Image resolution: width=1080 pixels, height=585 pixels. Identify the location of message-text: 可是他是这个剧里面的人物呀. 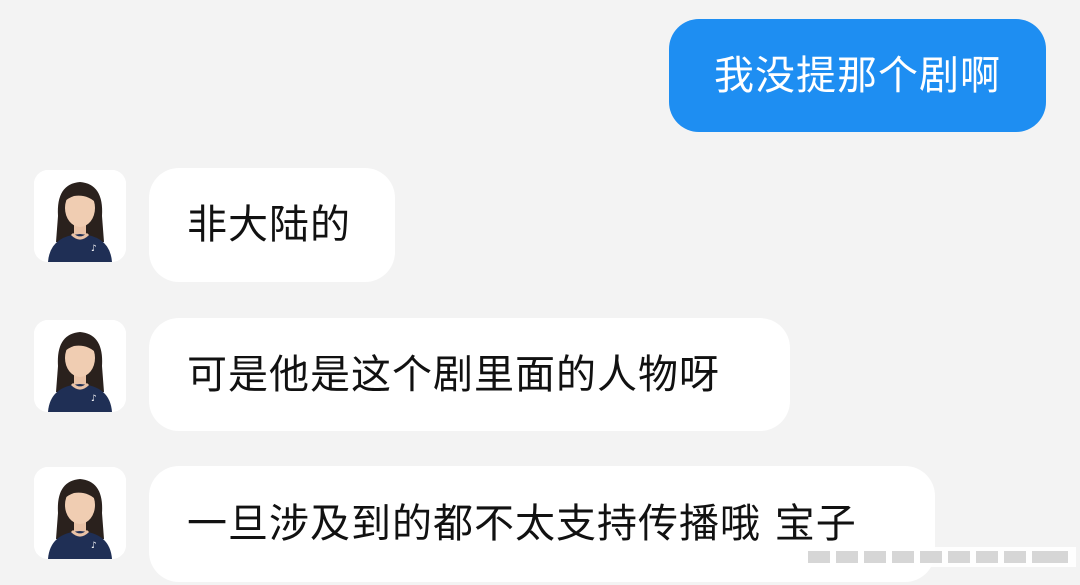
(453, 374).